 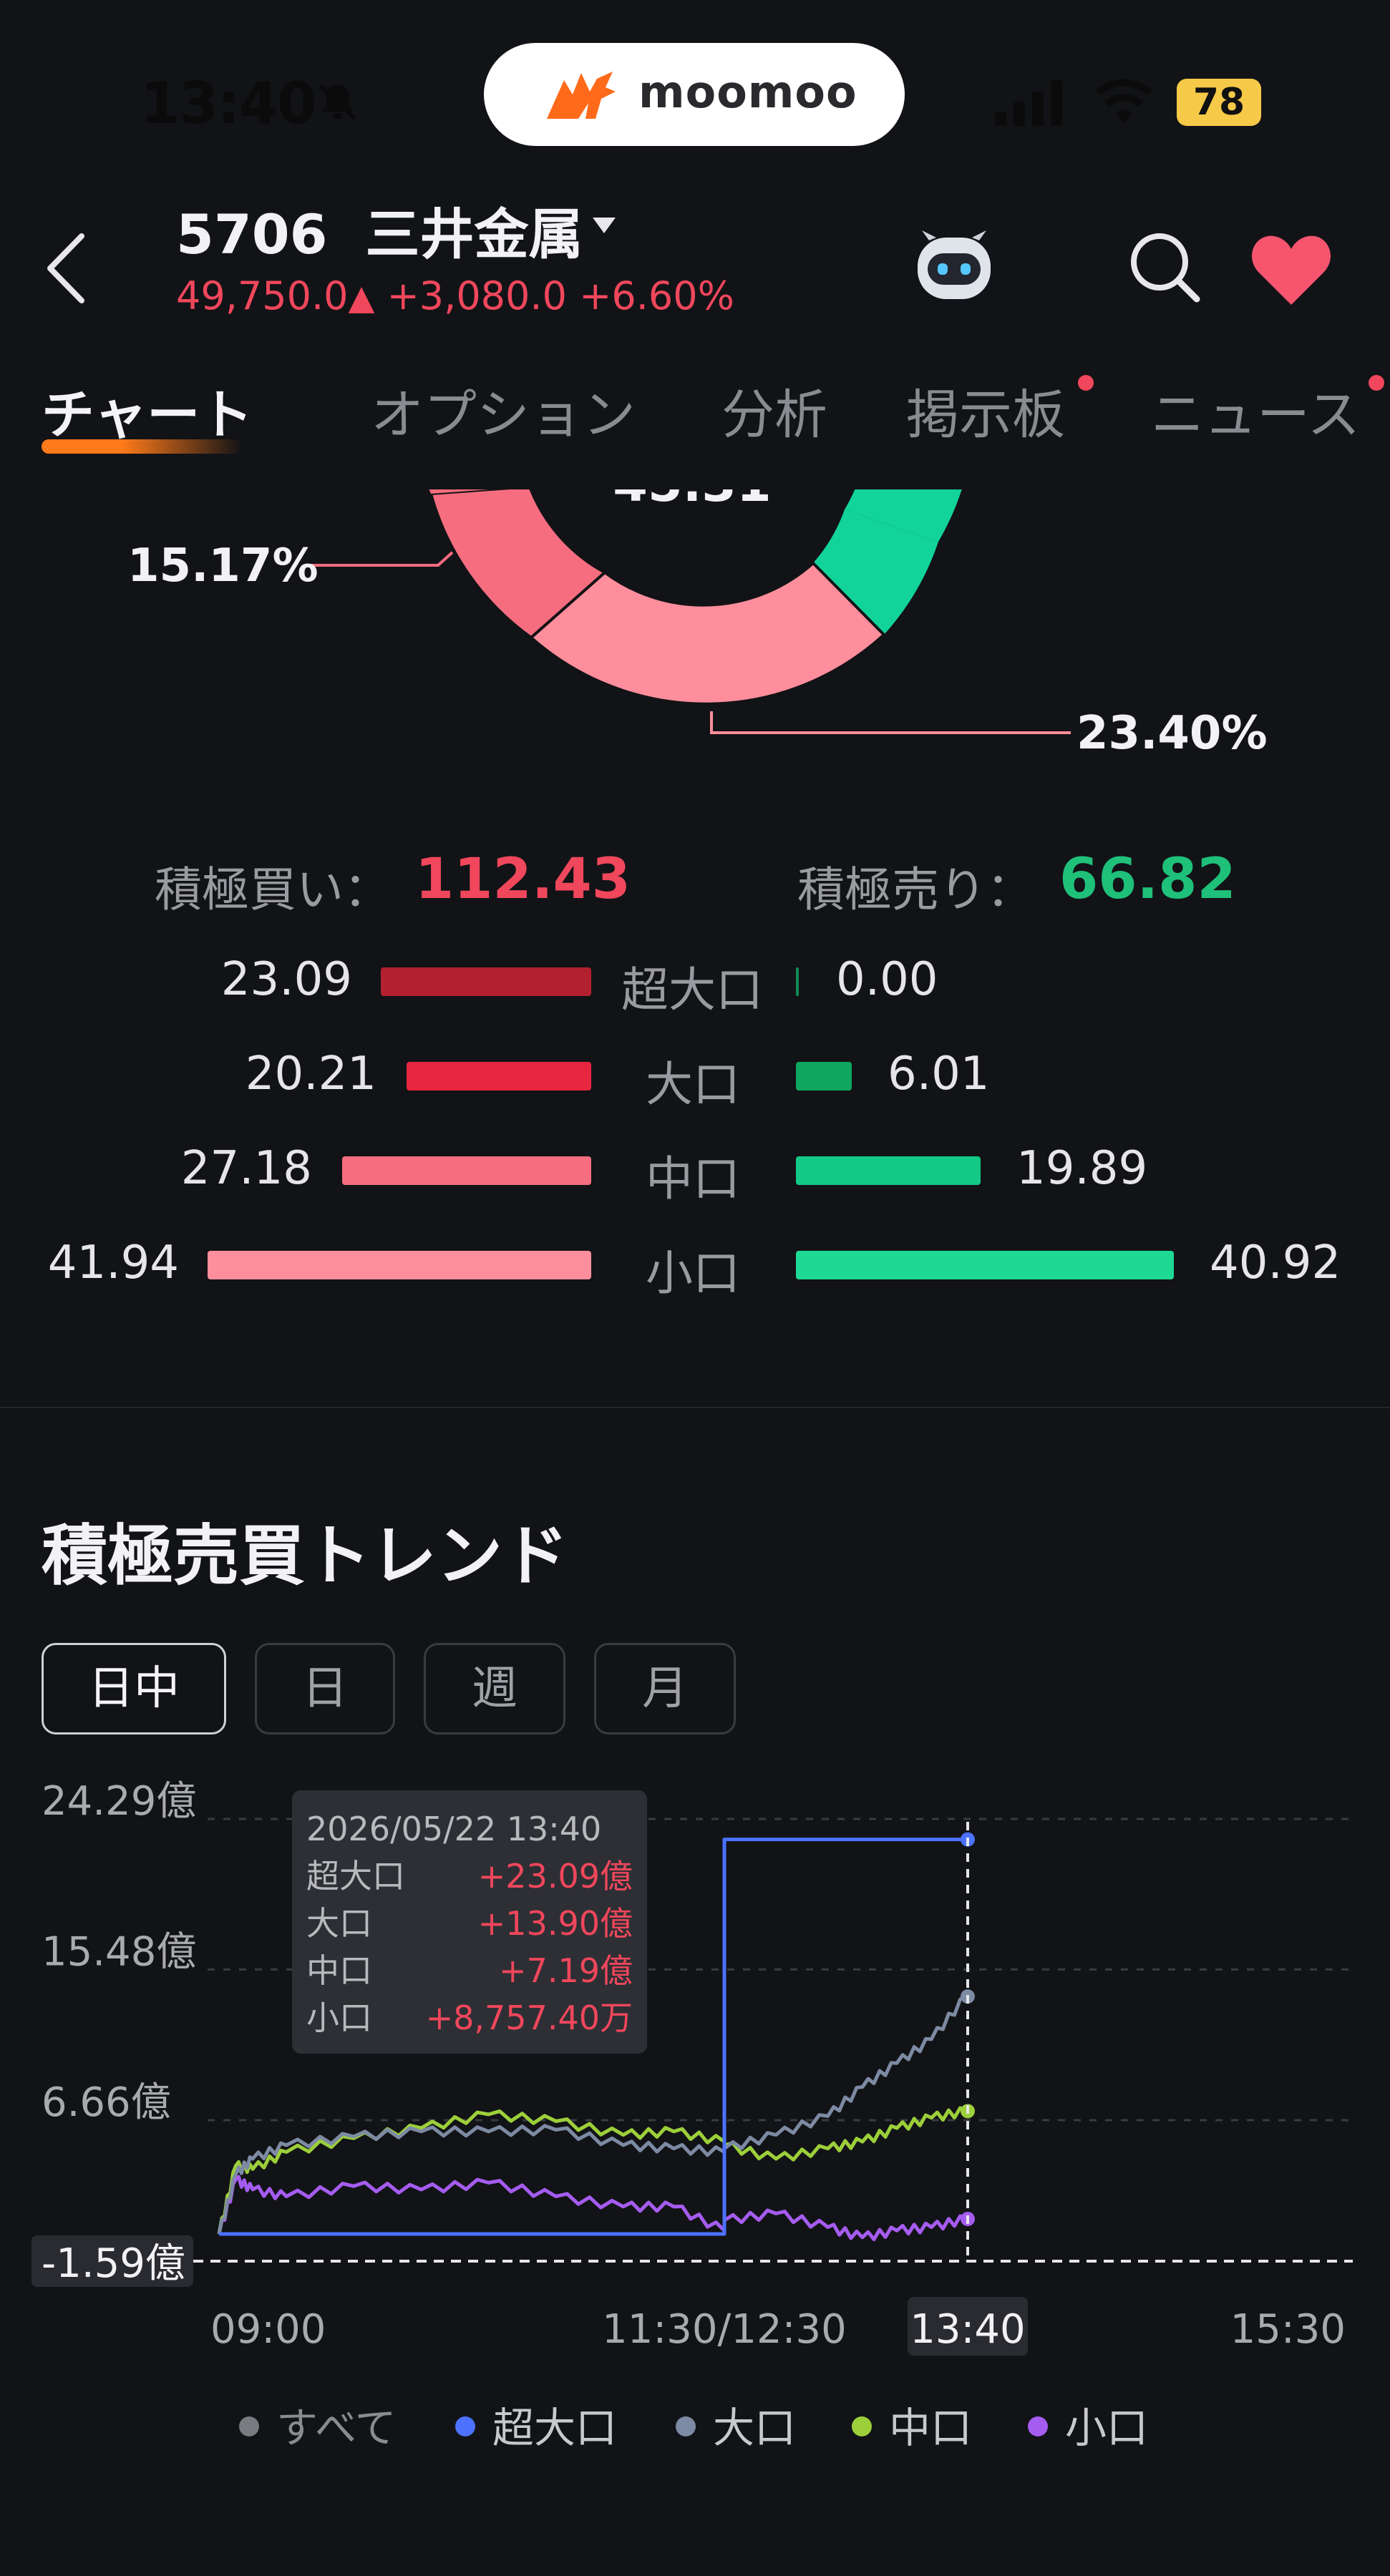 I want to click on buy-label: 積極買い：, so click(x=273, y=889).